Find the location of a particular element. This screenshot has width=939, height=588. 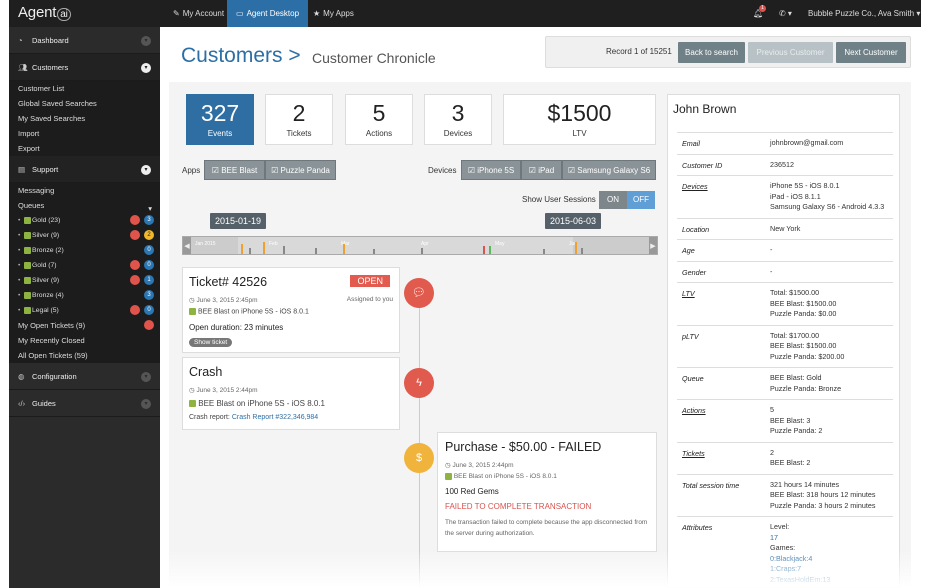

stat-value: 5 is located at coordinates (379, 113).